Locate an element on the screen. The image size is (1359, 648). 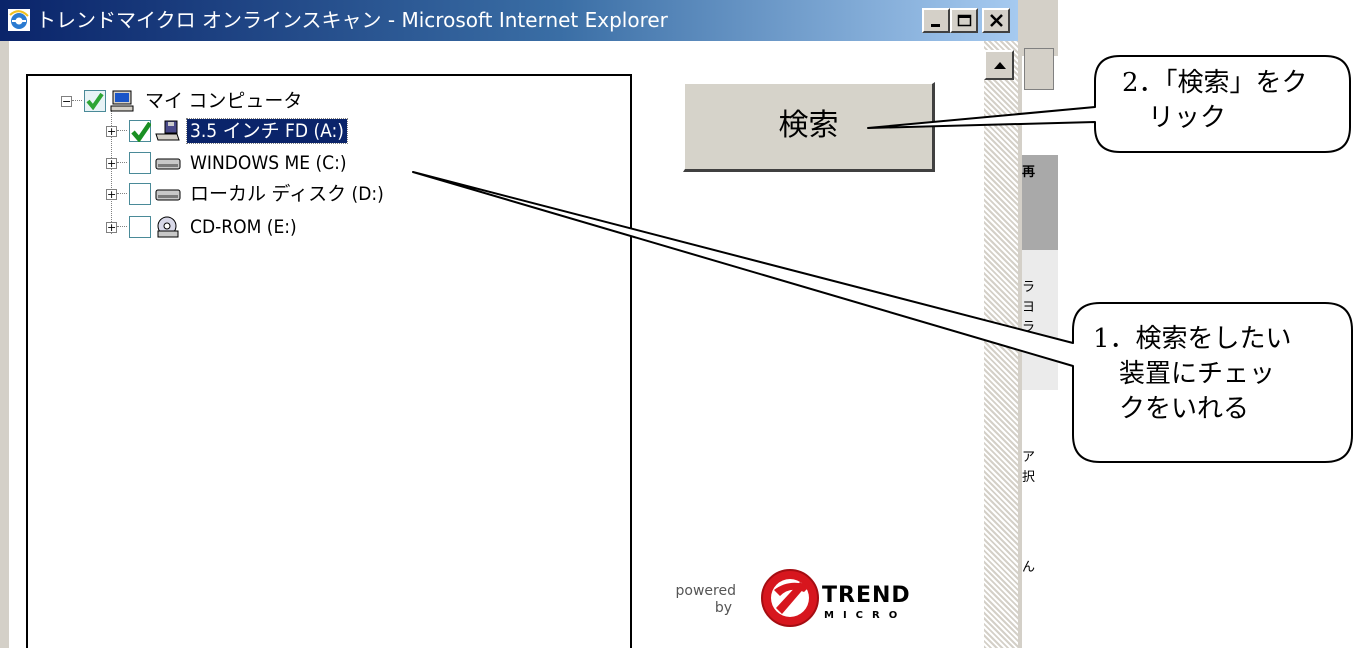
callout-search-text: 2．「検索」をク リック is located at coordinates (1215, 100).